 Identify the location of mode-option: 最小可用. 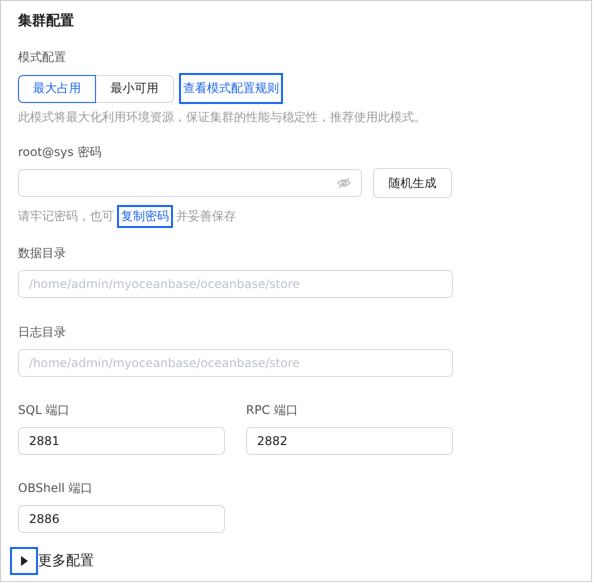
(135, 88).